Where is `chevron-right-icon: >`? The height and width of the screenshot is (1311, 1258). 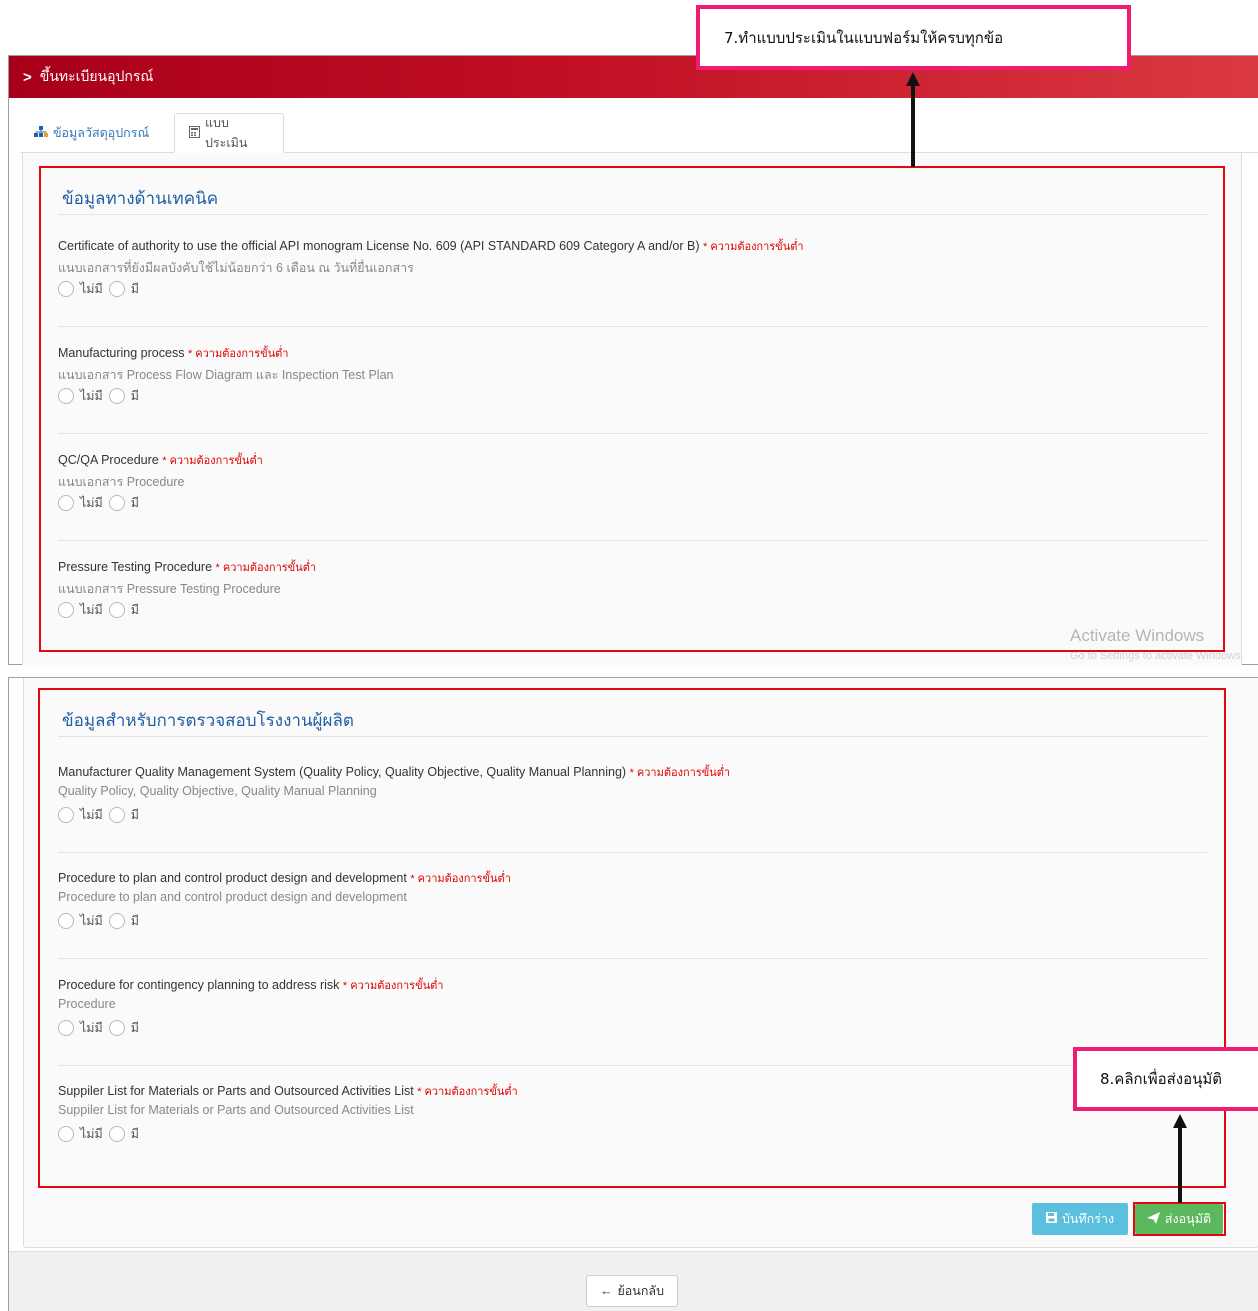
chevron-right-icon: > is located at coordinates (27, 77).